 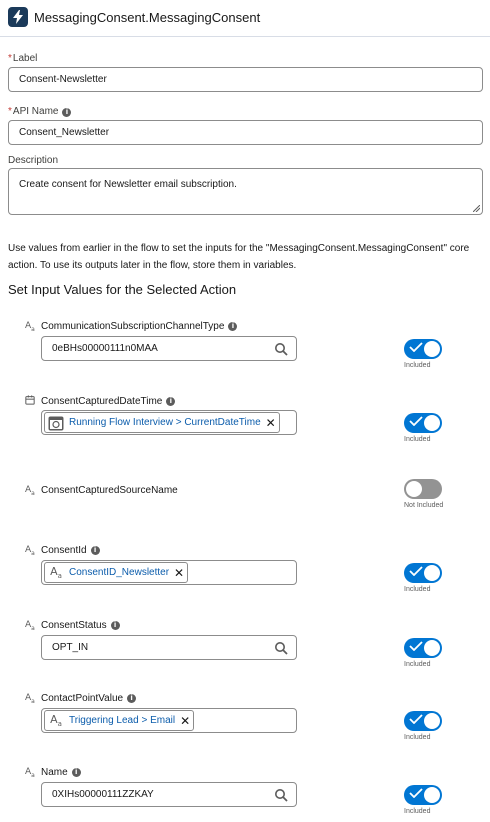 I want to click on input-value: 0XIHs00000111ZZKAY, so click(x=103, y=794).